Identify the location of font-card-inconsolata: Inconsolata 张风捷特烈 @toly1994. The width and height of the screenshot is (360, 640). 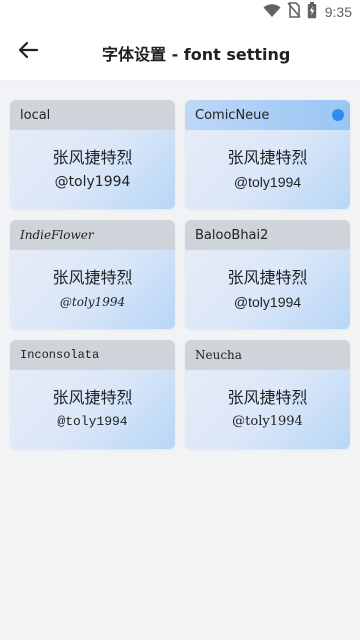
(92, 394).